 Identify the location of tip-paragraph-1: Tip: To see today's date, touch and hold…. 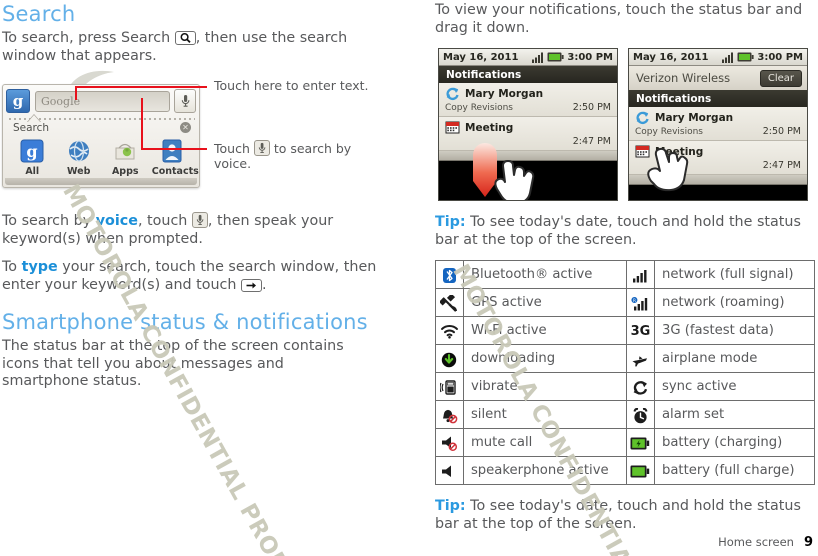
(625, 231).